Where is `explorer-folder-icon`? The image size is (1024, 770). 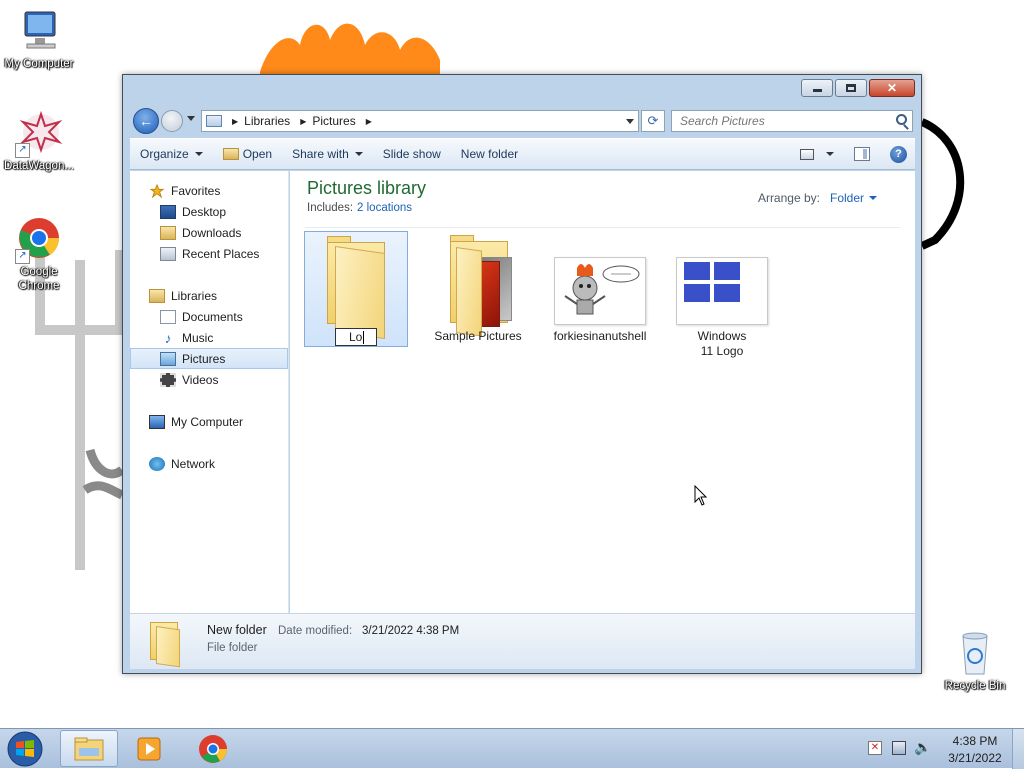
explorer-folder-icon is located at coordinates (89, 748).